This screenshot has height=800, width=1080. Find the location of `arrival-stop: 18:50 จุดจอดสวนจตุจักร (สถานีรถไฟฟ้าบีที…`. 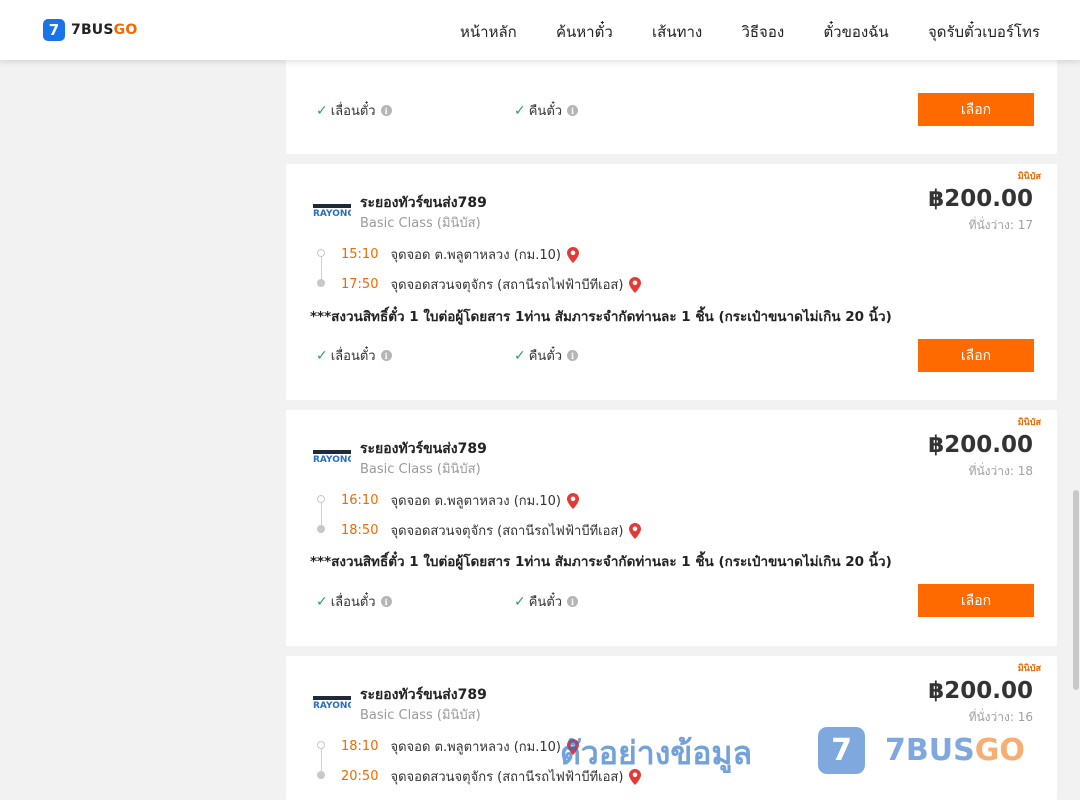

arrival-stop: 18:50 จุดจอดสวนจตุจักร (สถานีรถไฟฟ้าบีที… is located at coordinates (491, 530).